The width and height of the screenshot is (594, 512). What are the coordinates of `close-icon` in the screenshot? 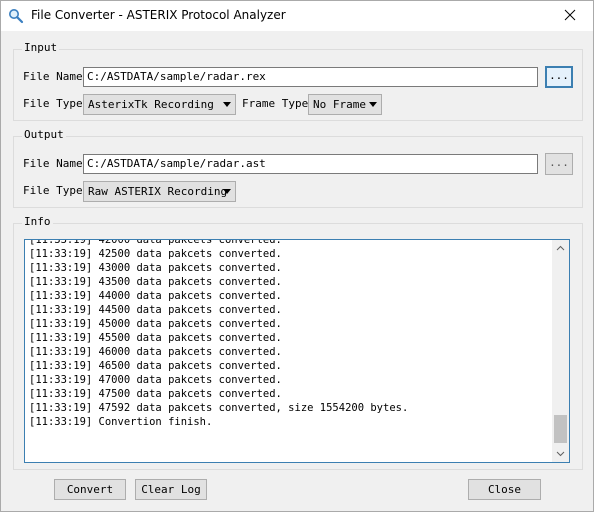 It's located at (570, 16).